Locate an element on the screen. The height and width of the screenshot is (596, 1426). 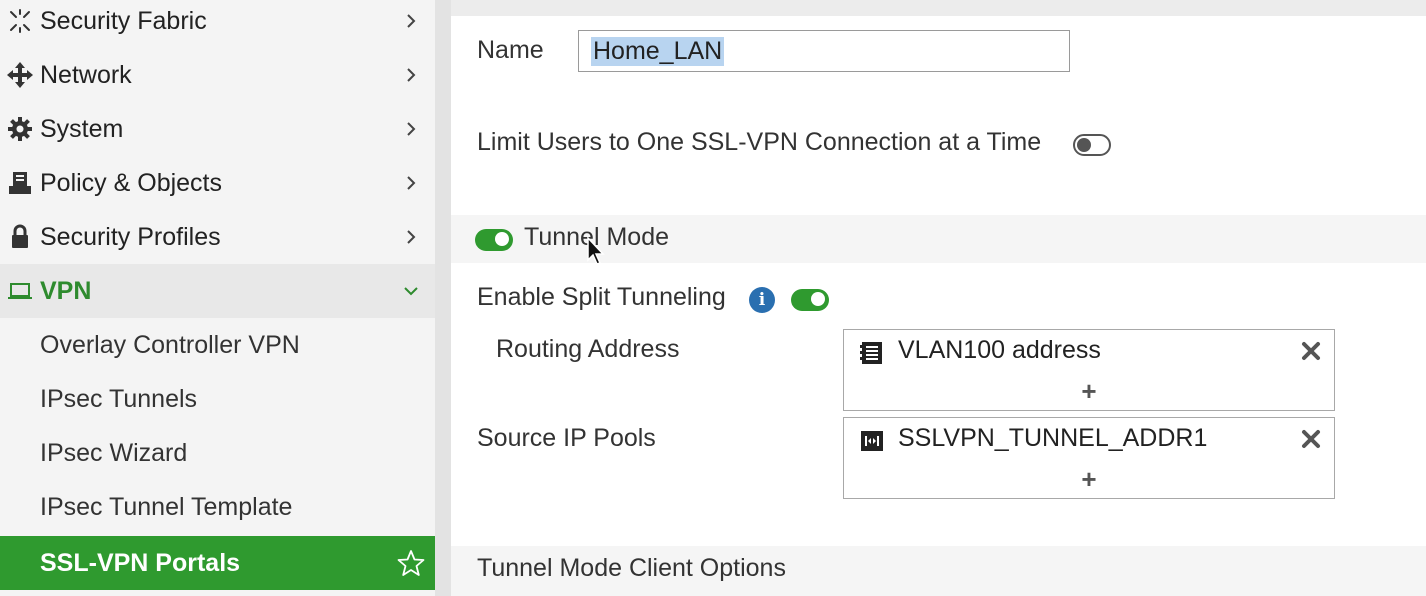
address-object-icon is located at coordinates (871, 353).